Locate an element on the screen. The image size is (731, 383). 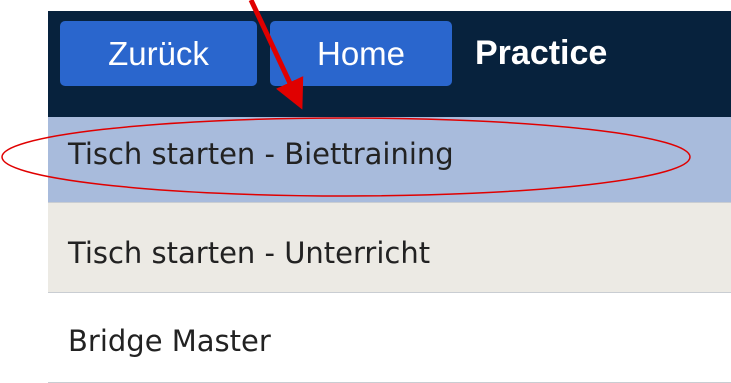
page-title: Practice is located at coordinates (541, 53).